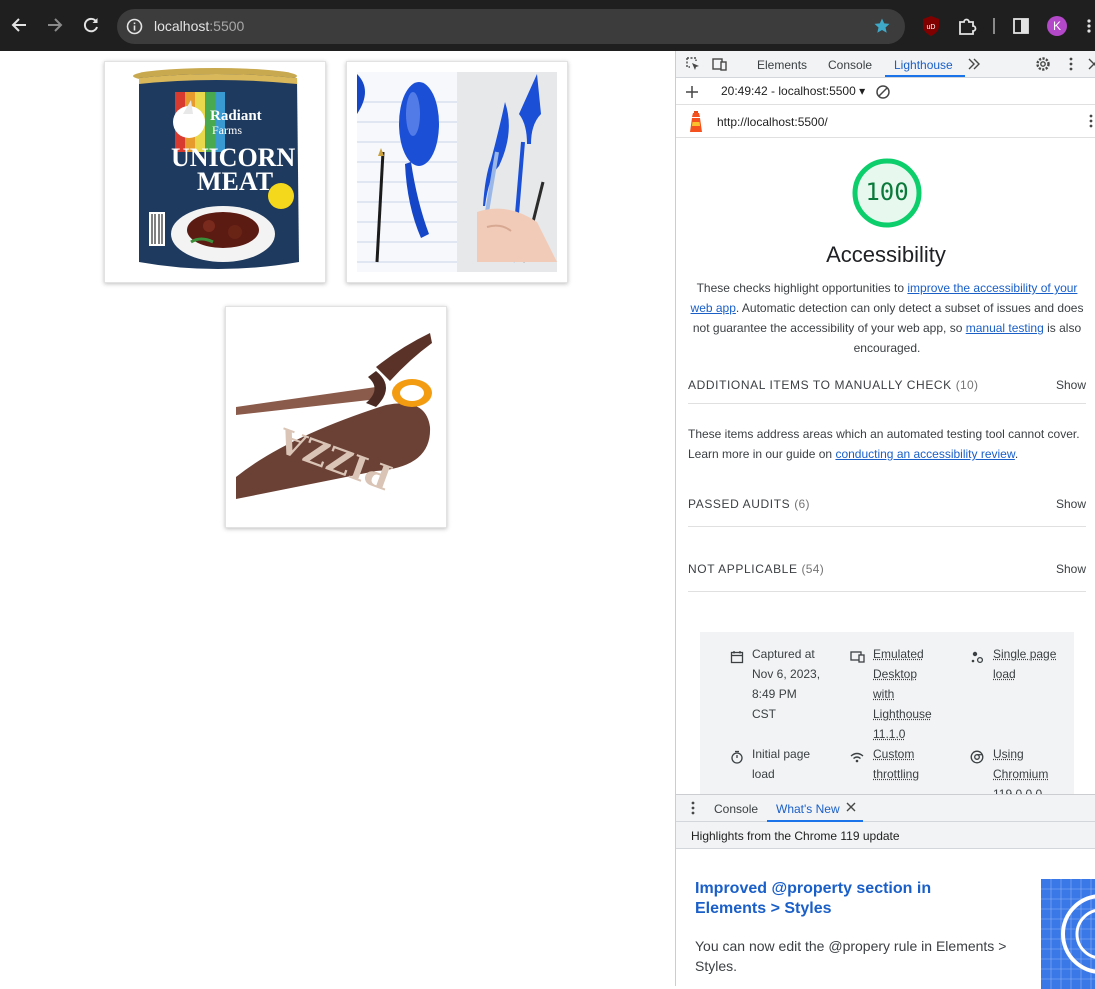 The image size is (1095, 989). Describe the element at coordinates (457, 172) in the screenshot. I see `spoon-pen-image` at that location.